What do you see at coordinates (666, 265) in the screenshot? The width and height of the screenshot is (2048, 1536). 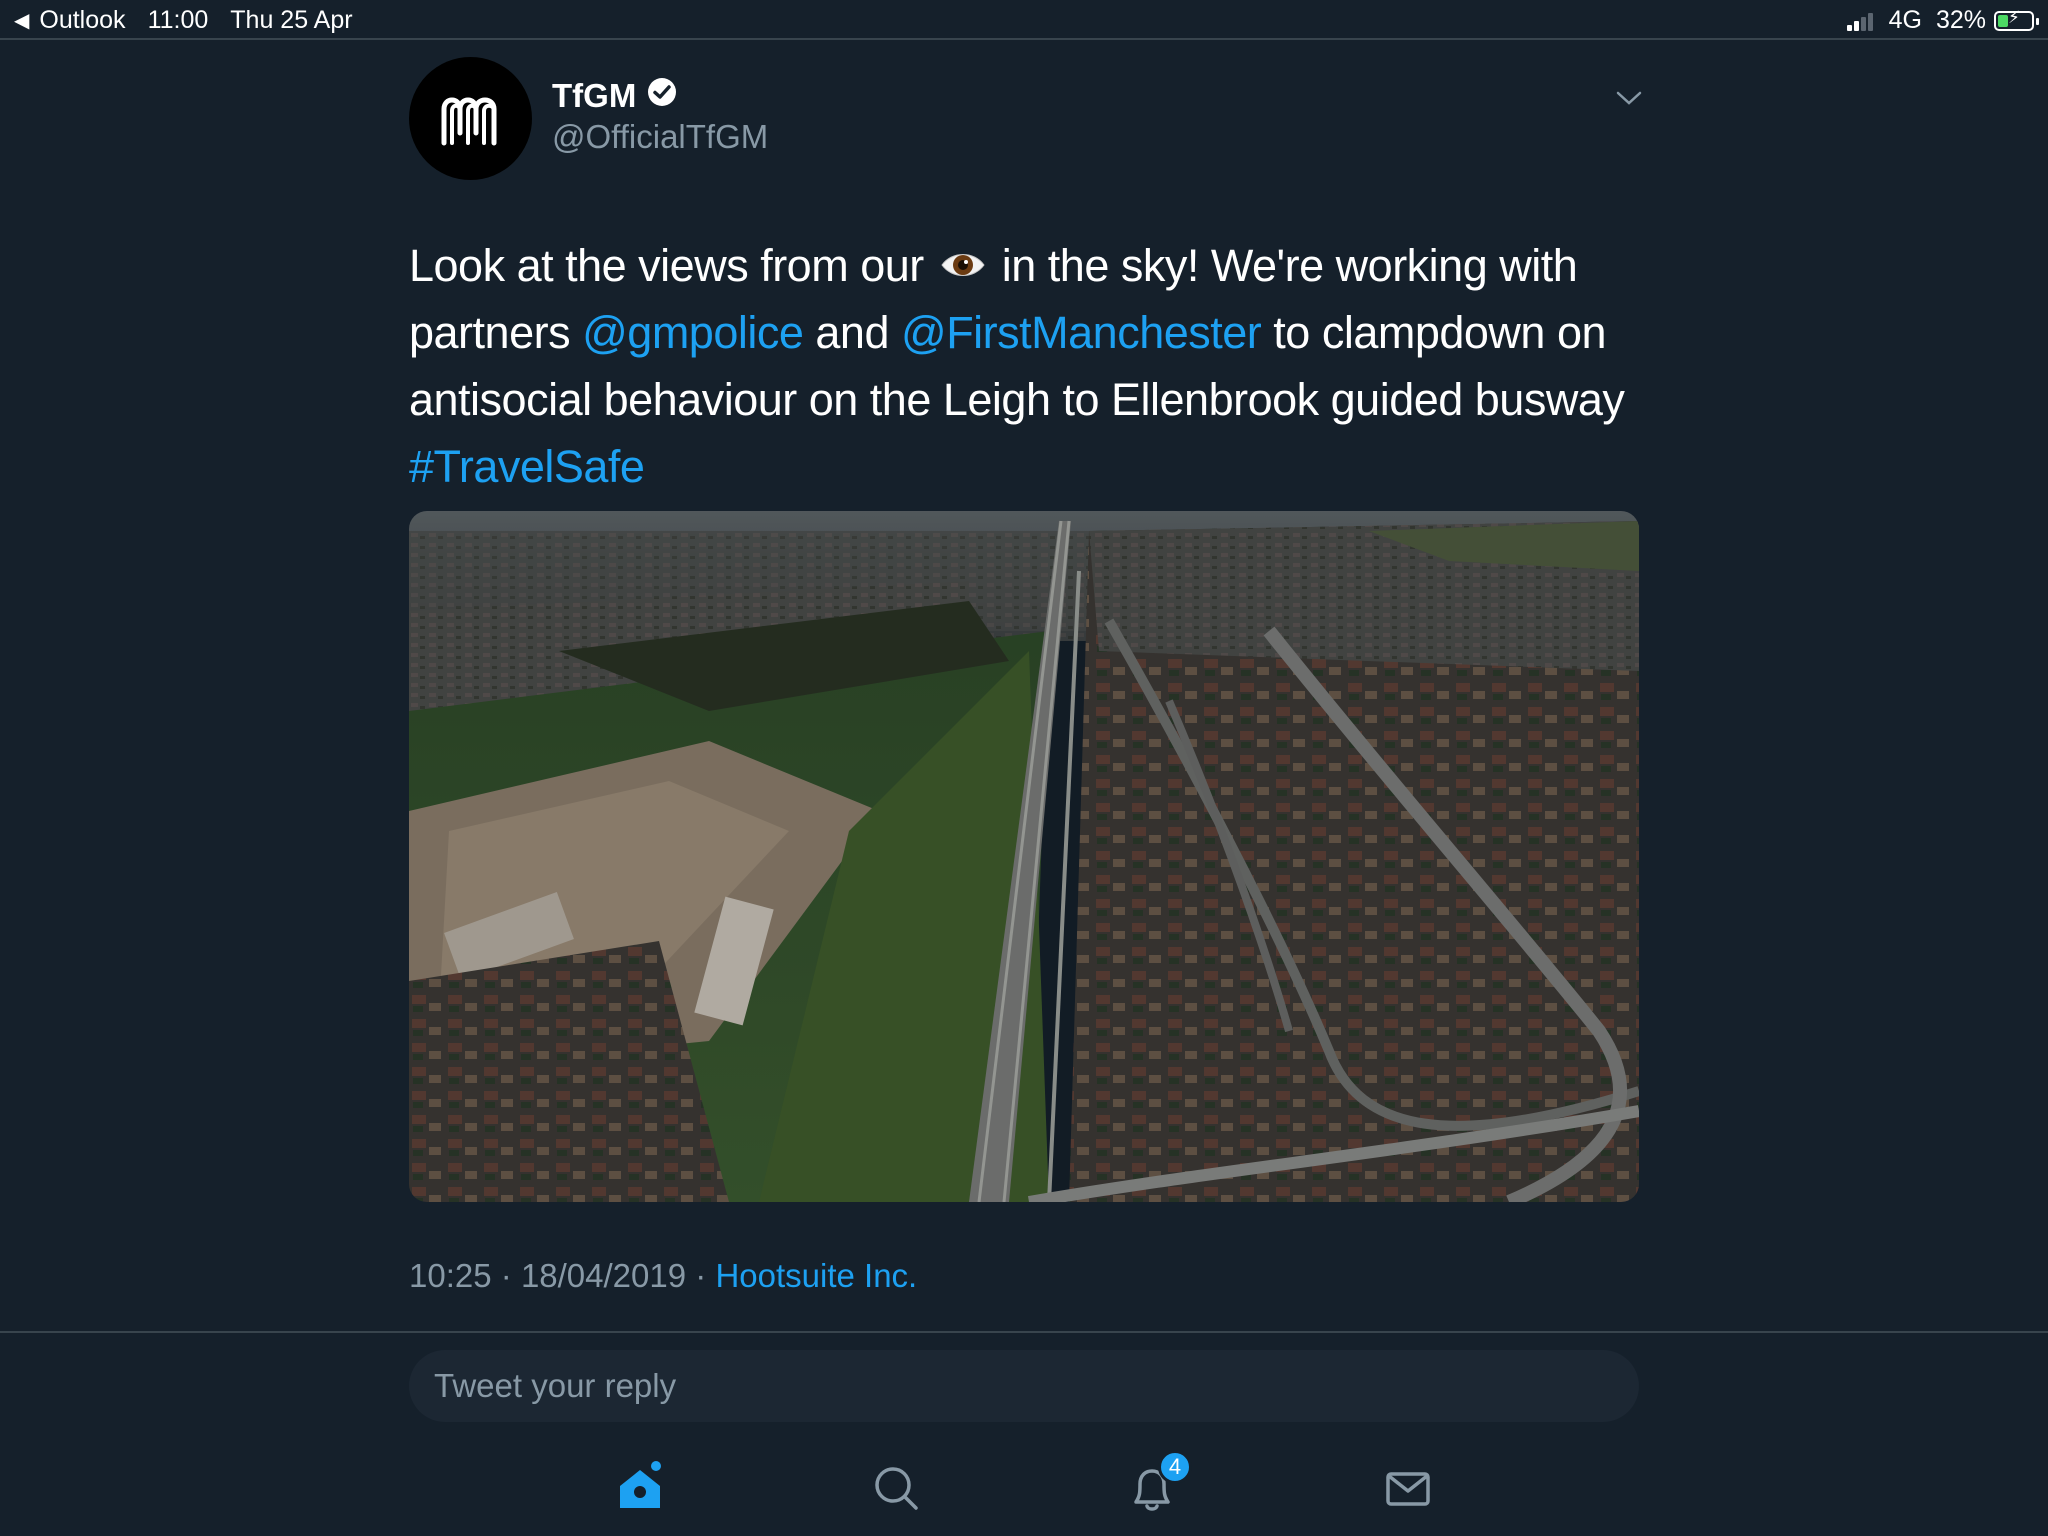 I see `tweet-text-part: Look at the views from our` at bounding box center [666, 265].